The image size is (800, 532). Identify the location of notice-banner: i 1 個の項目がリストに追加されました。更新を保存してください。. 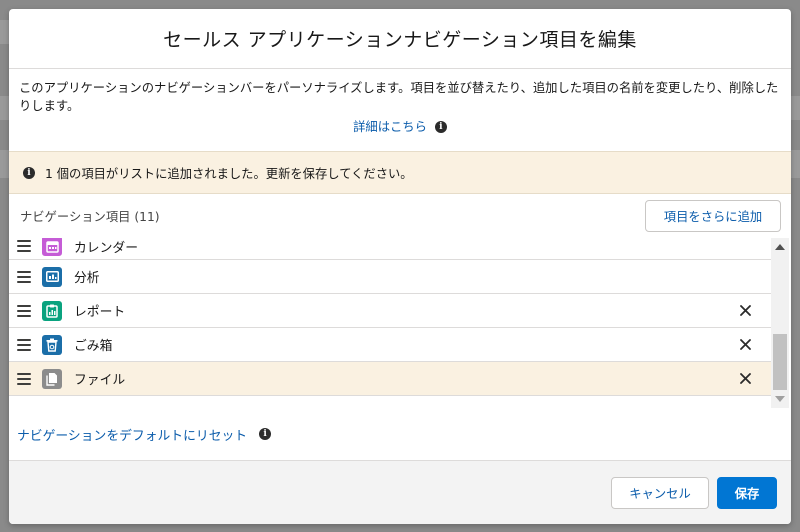
(400, 172).